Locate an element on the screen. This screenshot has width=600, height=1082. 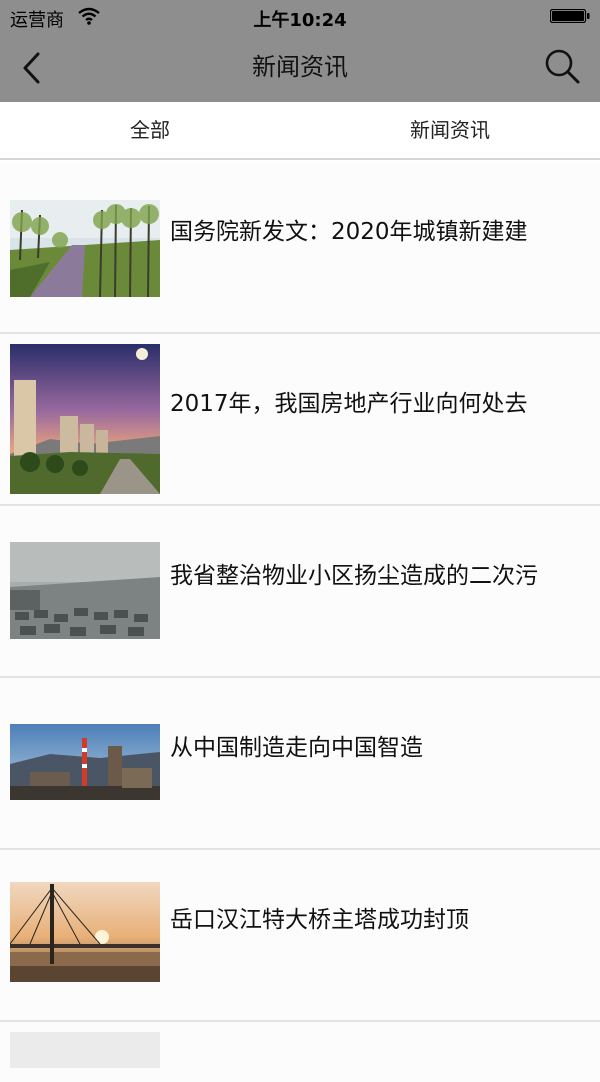
page-title: 新闻资讯 is located at coordinates (300, 67).